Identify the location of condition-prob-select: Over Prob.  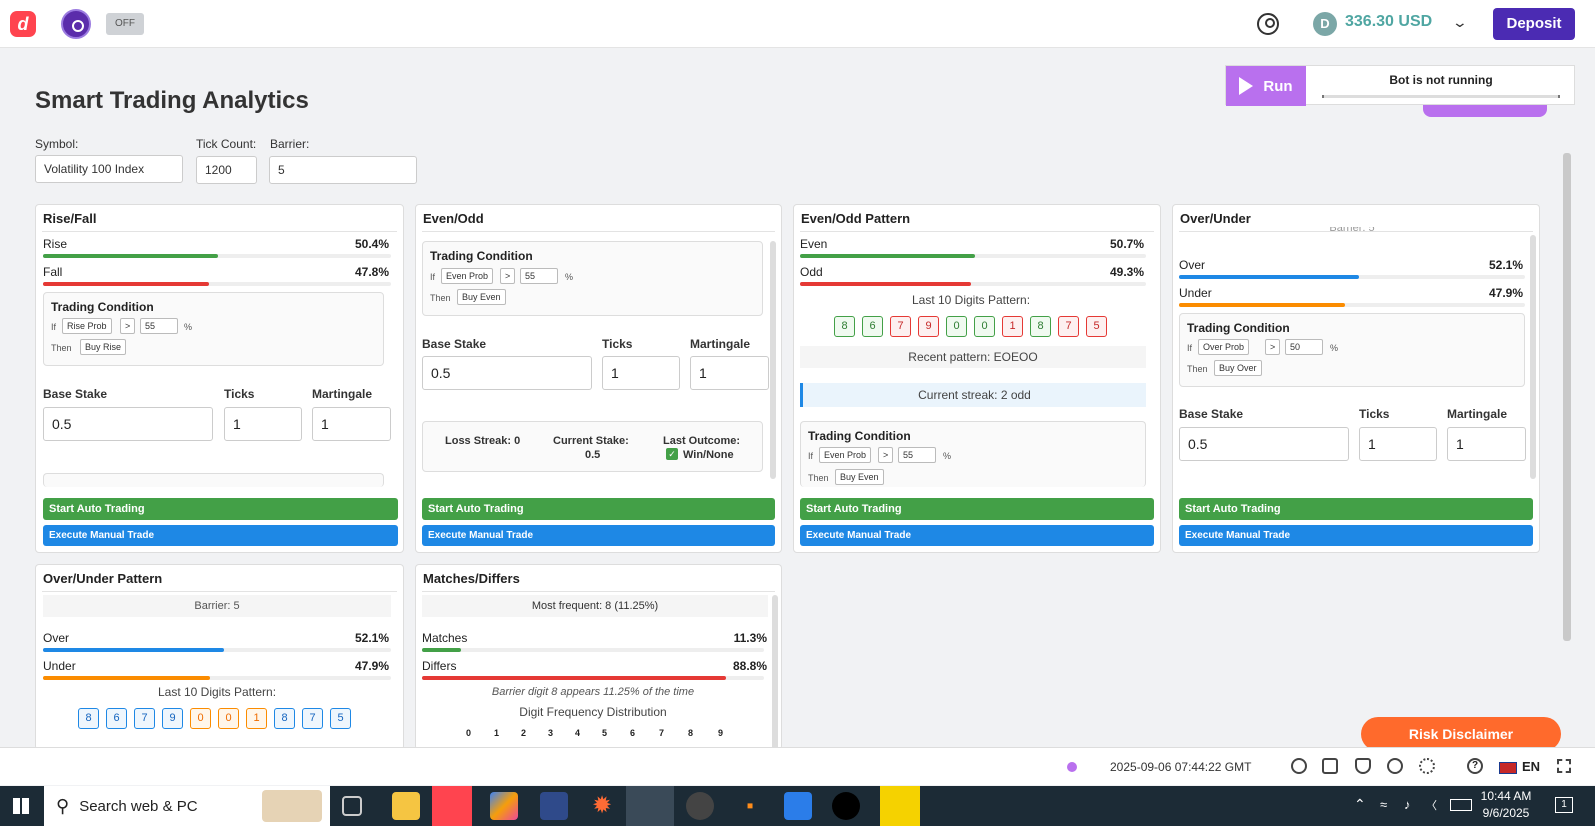
(1224, 347).